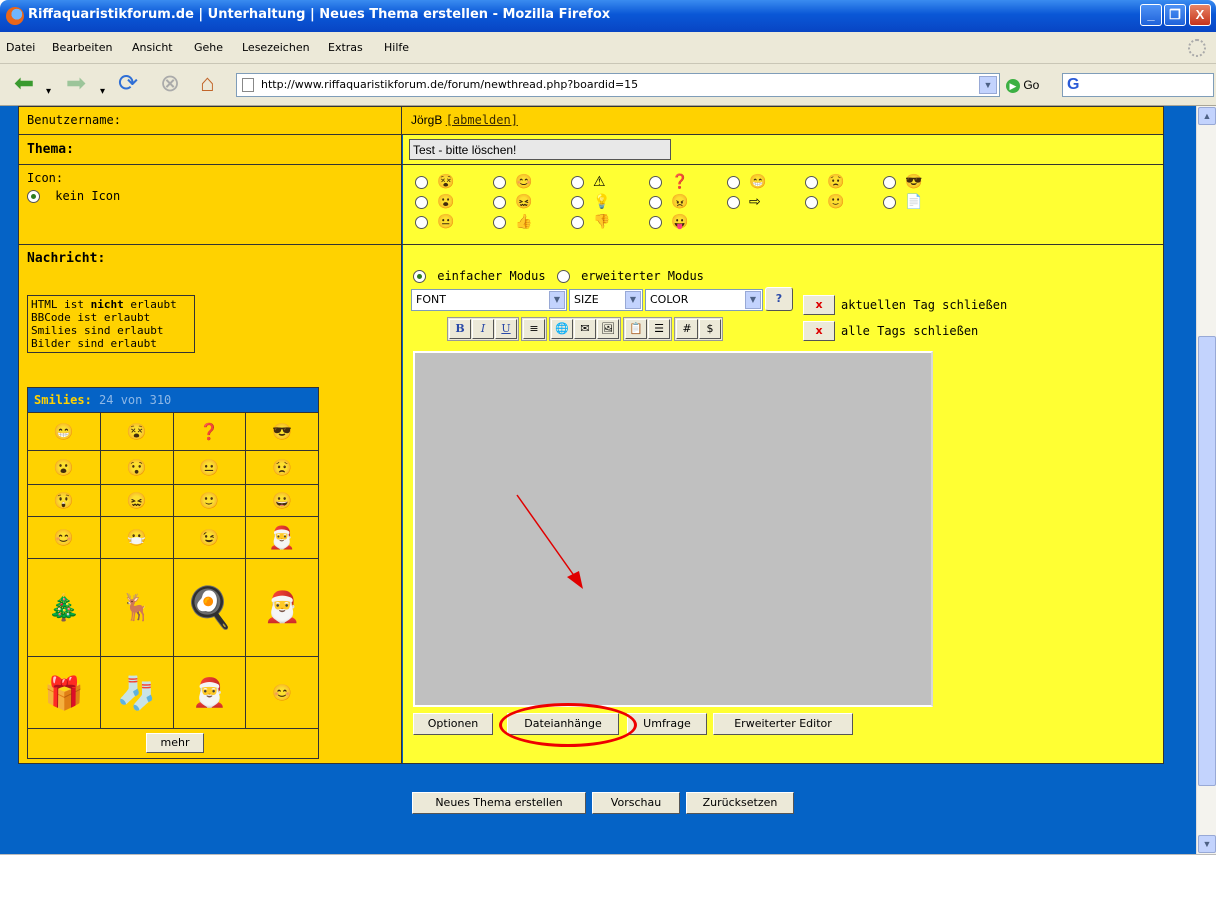 This screenshot has height=908, width=1216. I want to click on smiley-surprised-icon: 😮, so click(64, 467).